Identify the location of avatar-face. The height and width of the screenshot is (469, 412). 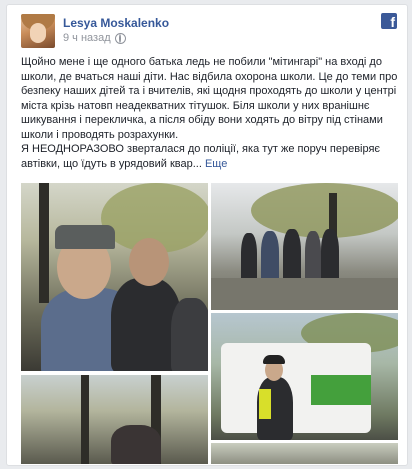
(38, 33).